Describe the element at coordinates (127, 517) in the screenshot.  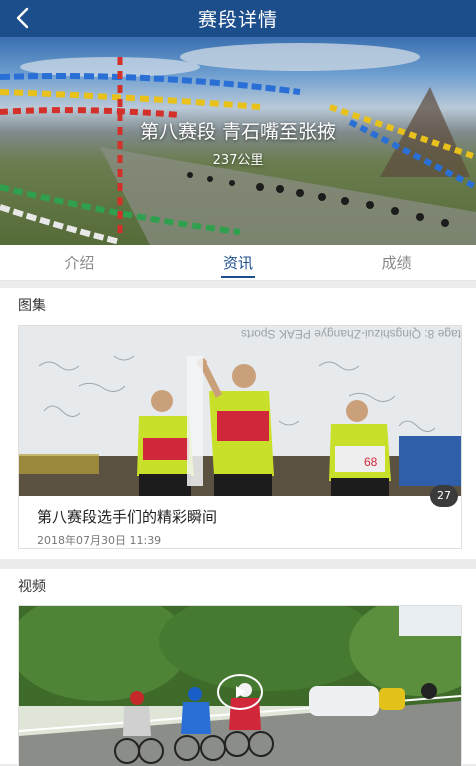
I see `gallery-item-title: 第八赛段选手们的精彩瞬间` at that location.